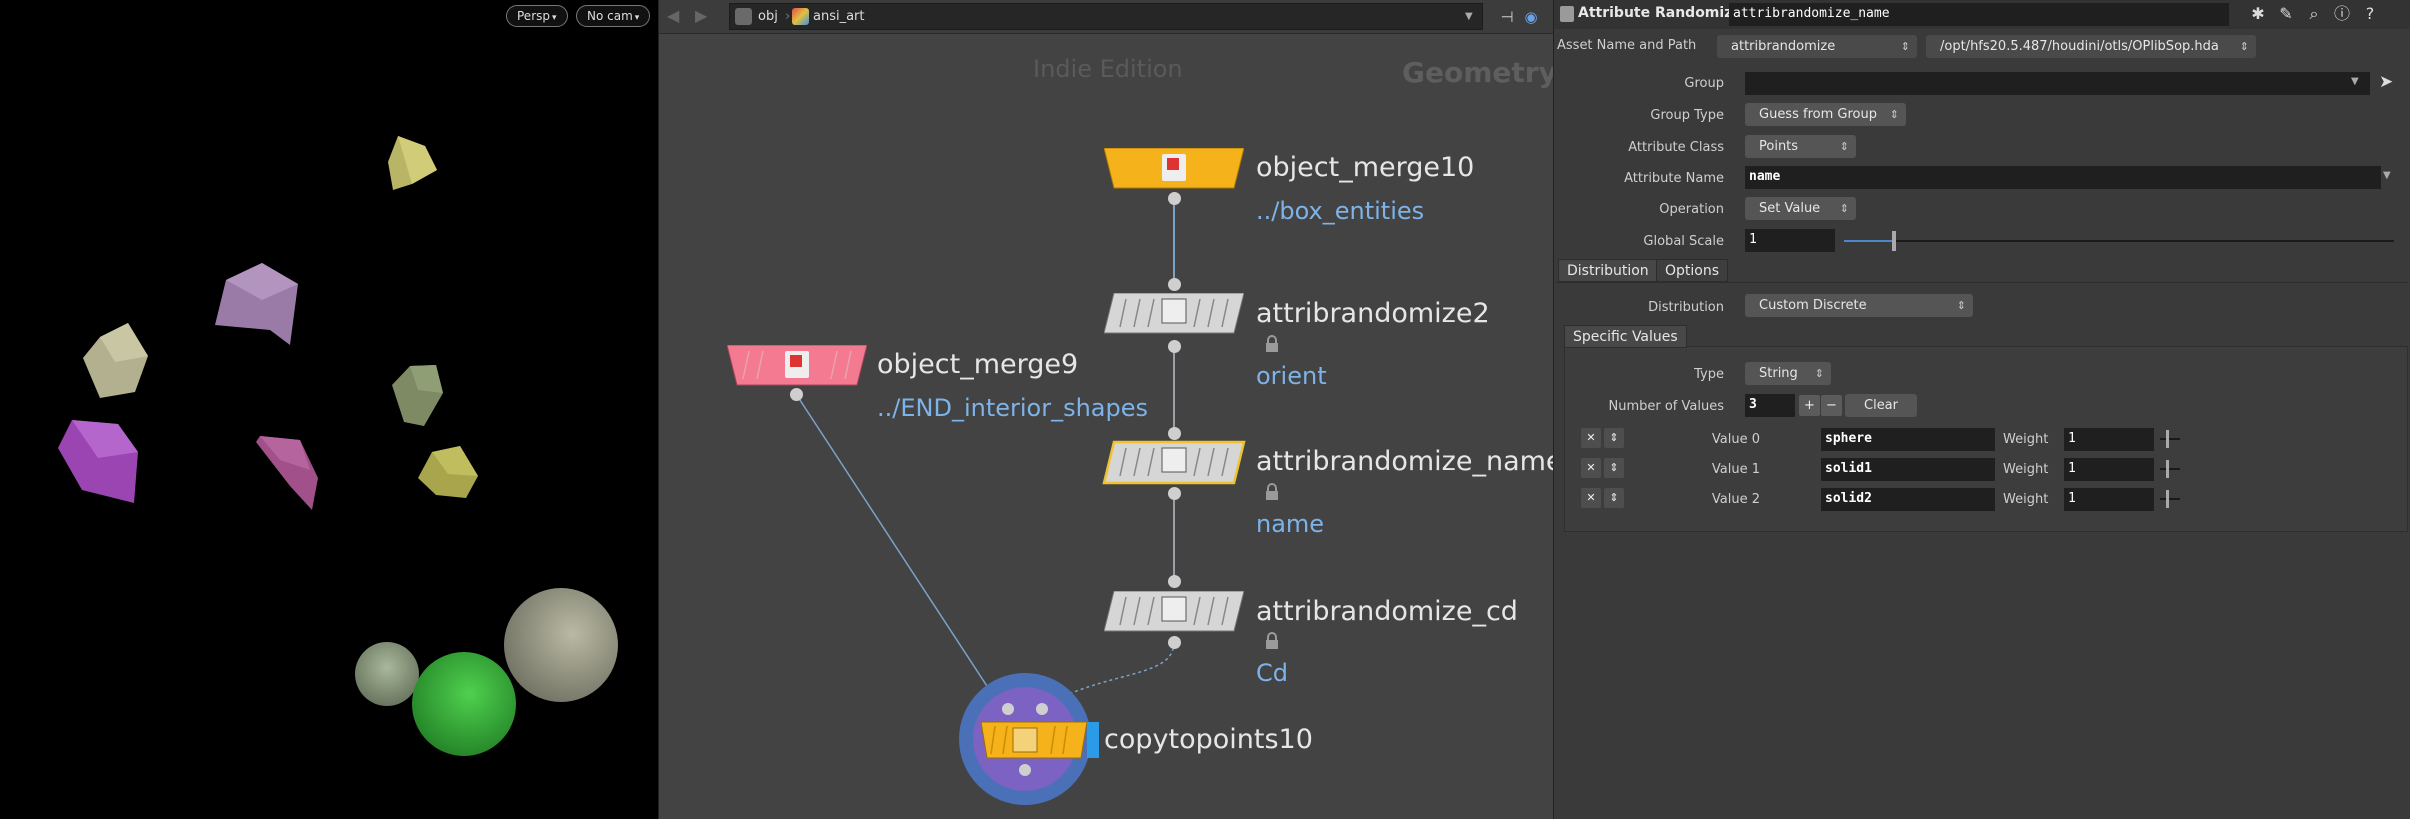 The width and height of the screenshot is (2410, 819). What do you see at coordinates (1272, 673) in the screenshot?
I see `node-parameter: Cd` at bounding box center [1272, 673].